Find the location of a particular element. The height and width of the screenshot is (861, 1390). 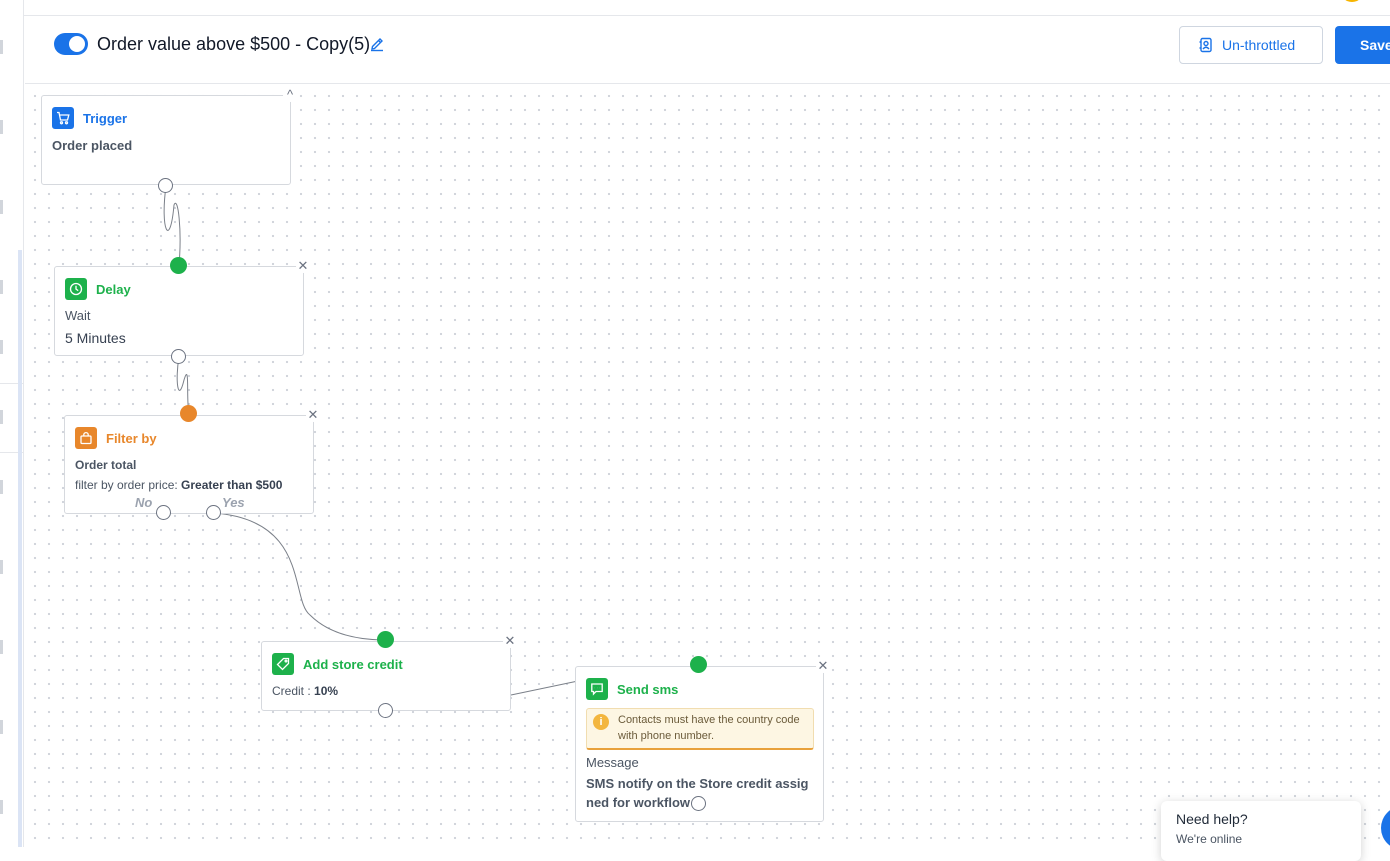

delay-value: 5 Minutes is located at coordinates (95, 338).